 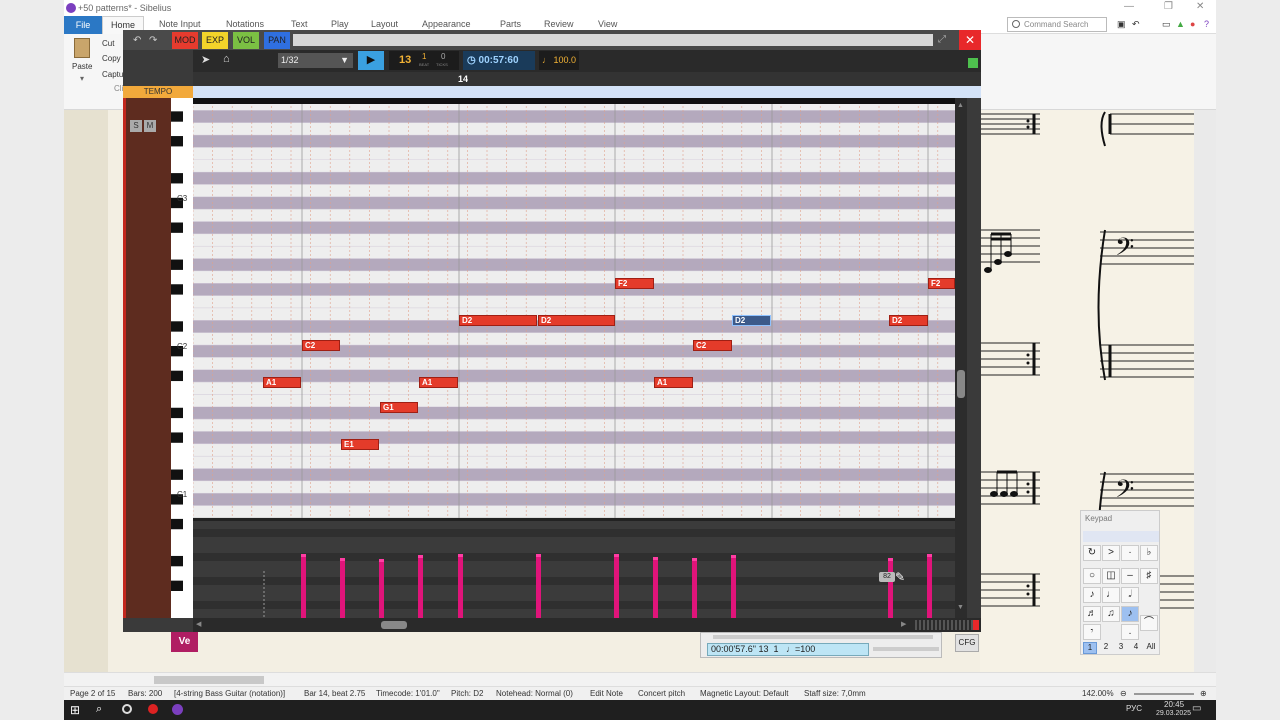 What do you see at coordinates (1111, 595) in the screenshot?
I see `quarter-note-icon: ♩` at bounding box center [1111, 595].